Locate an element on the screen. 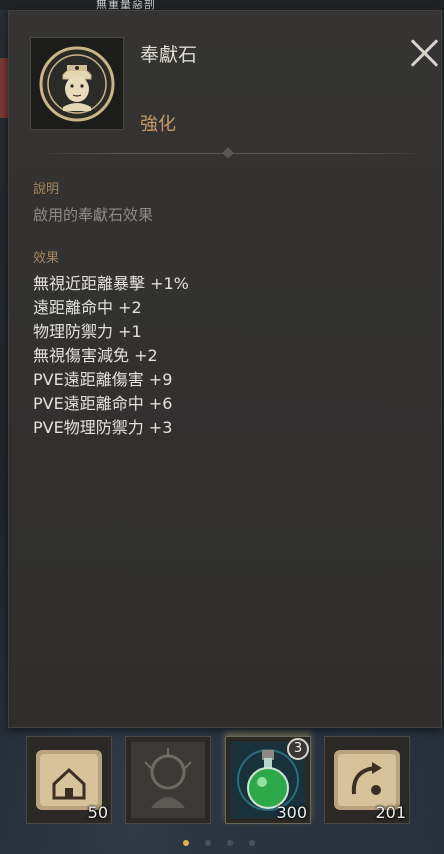  effect-item: 遠距離命中 +2 is located at coordinates (87, 307).